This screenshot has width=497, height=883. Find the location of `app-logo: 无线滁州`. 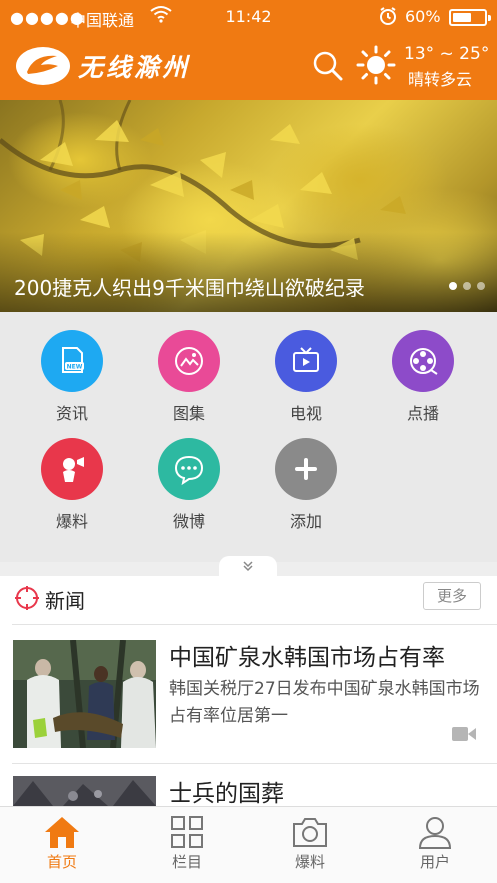

app-logo: 无线滁州 is located at coordinates (102, 66).